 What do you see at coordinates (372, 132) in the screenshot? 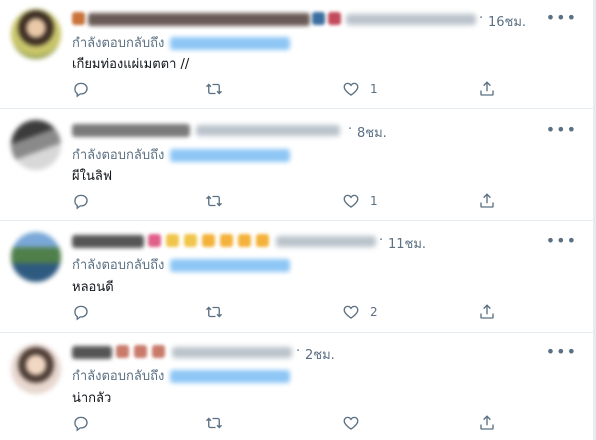
I see `timestamp: 8ชม.` at bounding box center [372, 132].